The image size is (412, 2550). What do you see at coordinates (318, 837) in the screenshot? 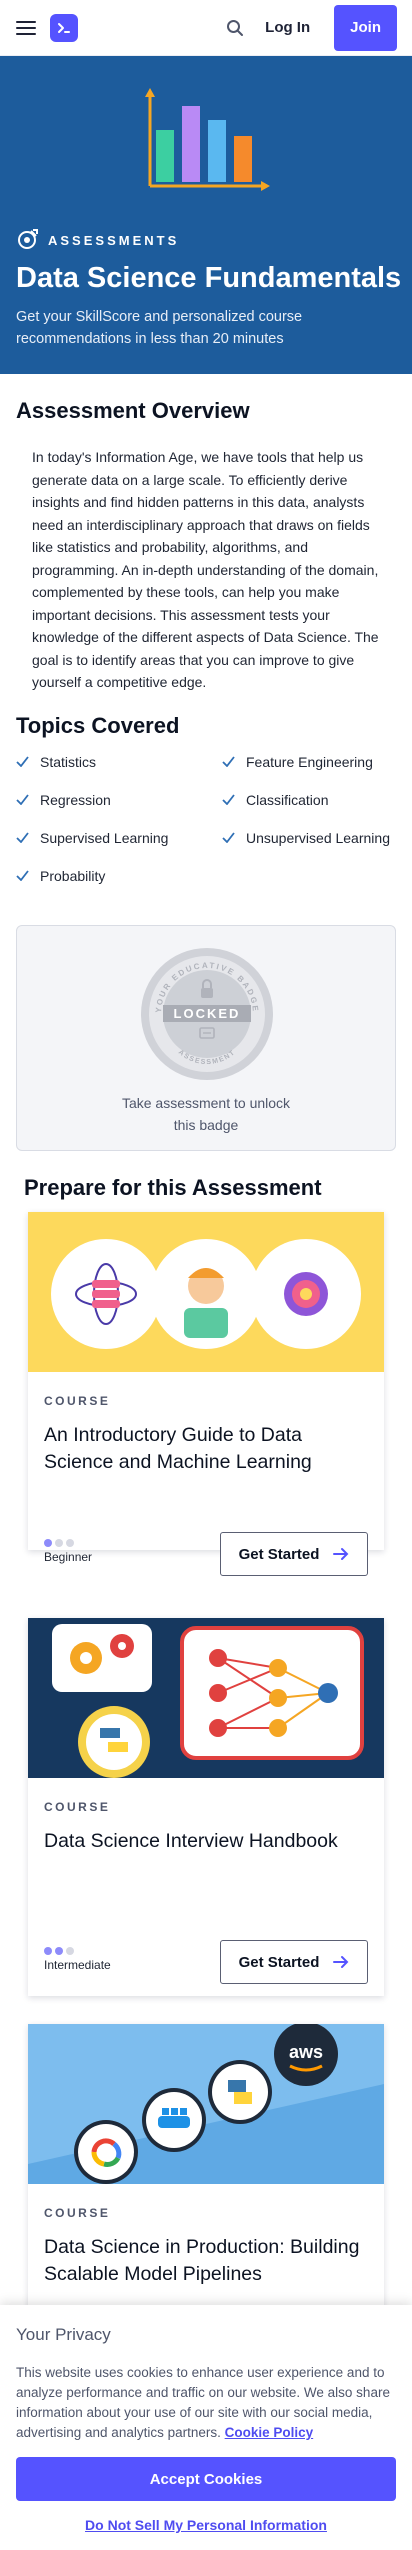
I see `topic-label: Unsupervised Learning` at bounding box center [318, 837].